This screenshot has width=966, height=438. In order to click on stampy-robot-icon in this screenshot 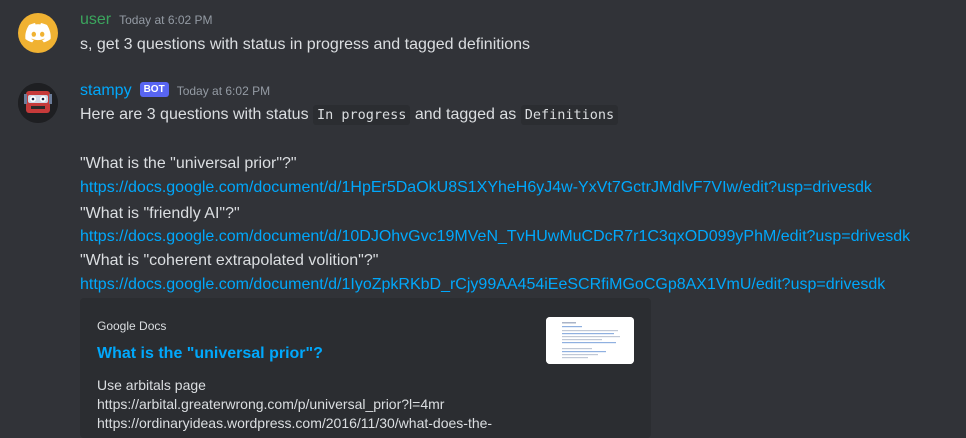, I will do `click(38, 103)`.